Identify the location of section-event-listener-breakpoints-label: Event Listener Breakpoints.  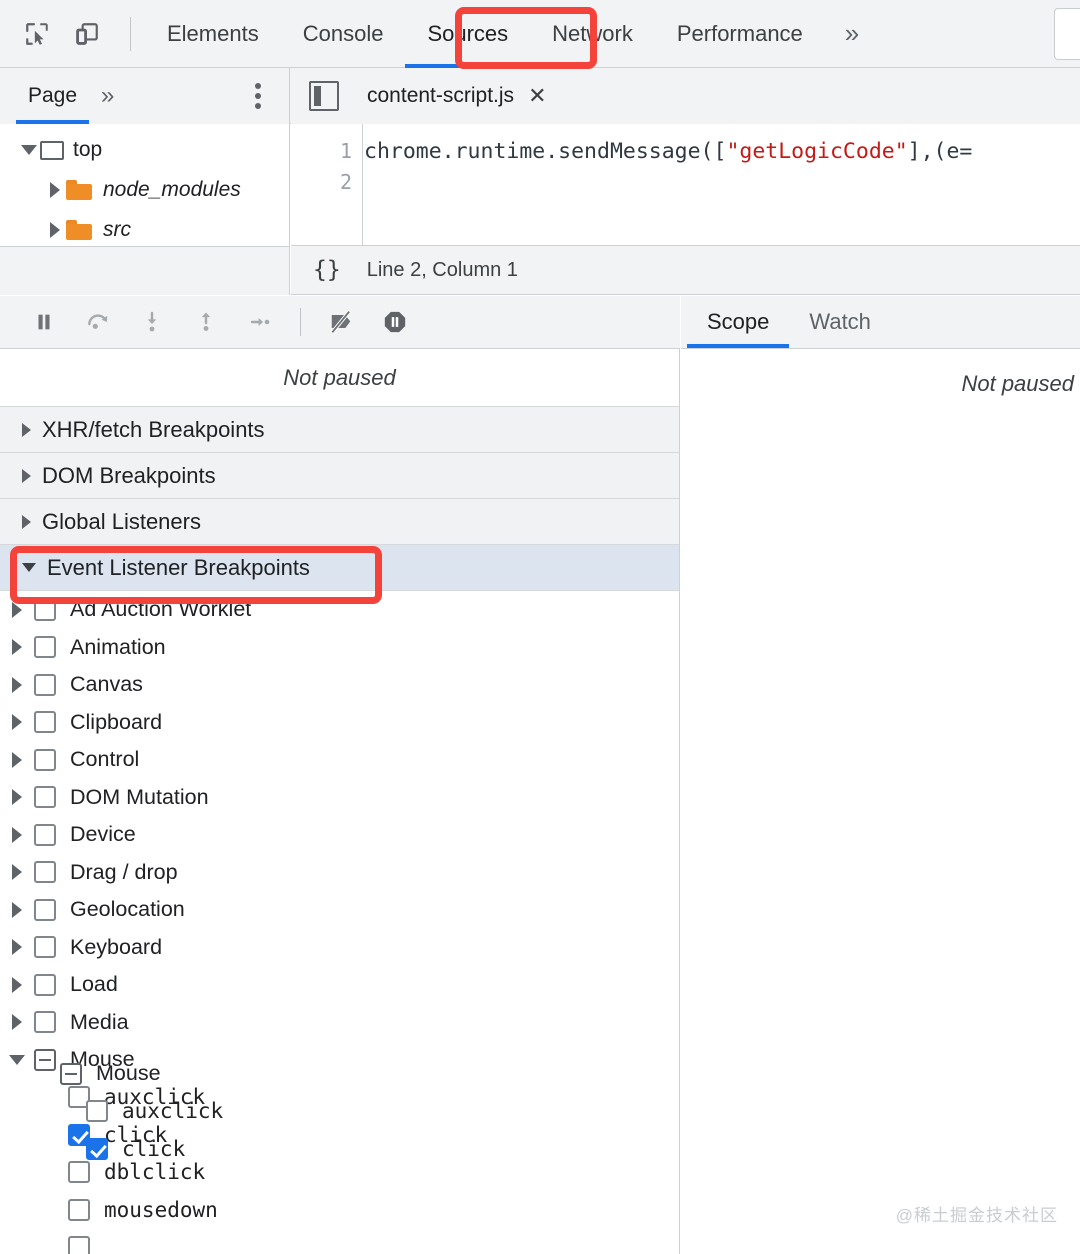
(178, 567).